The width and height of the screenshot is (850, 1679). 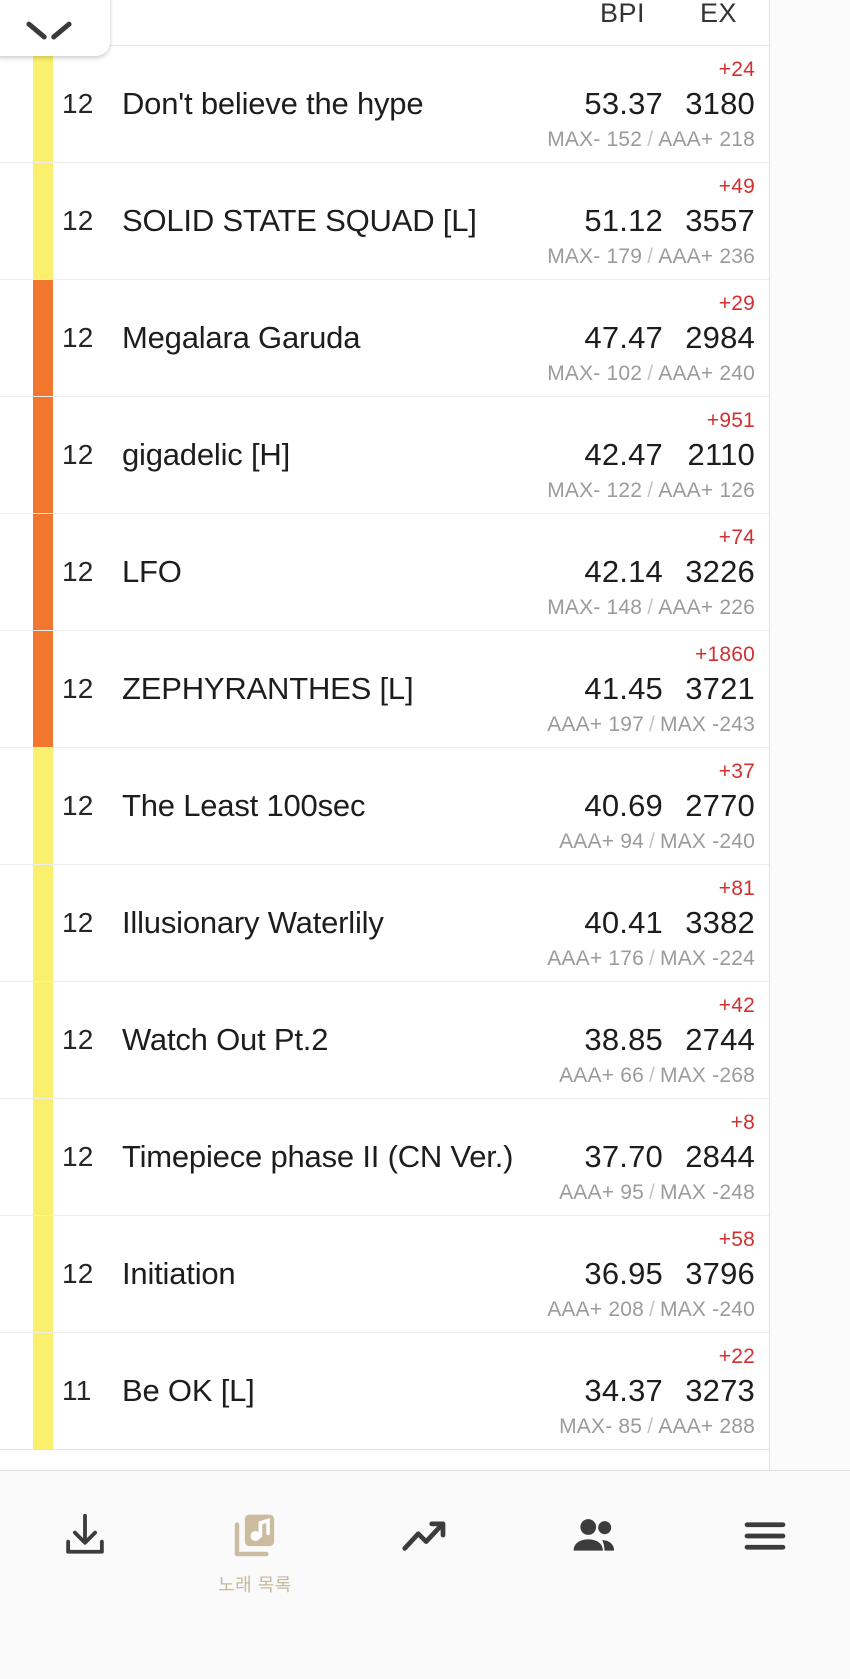 What do you see at coordinates (273, 103) in the screenshot?
I see `song-title: Don't believe the hype` at bounding box center [273, 103].